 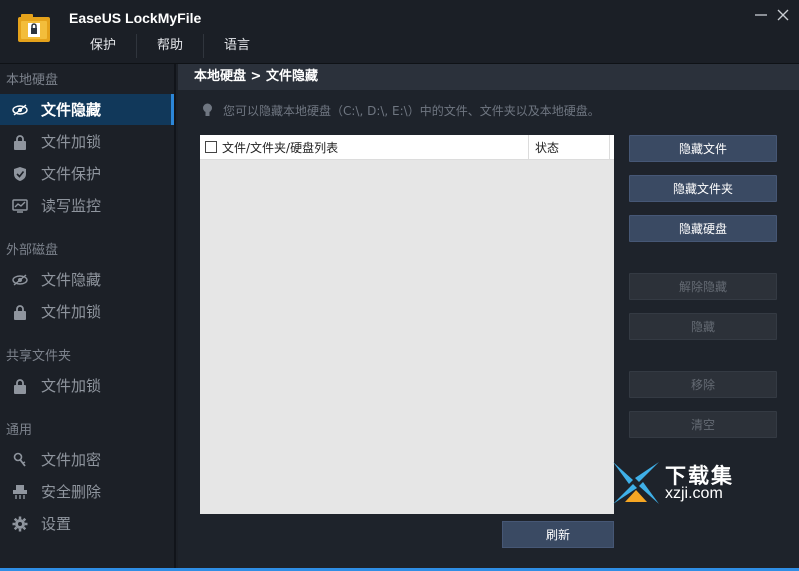 I want to click on watermark-text-en: xzji.com, so click(x=694, y=493).